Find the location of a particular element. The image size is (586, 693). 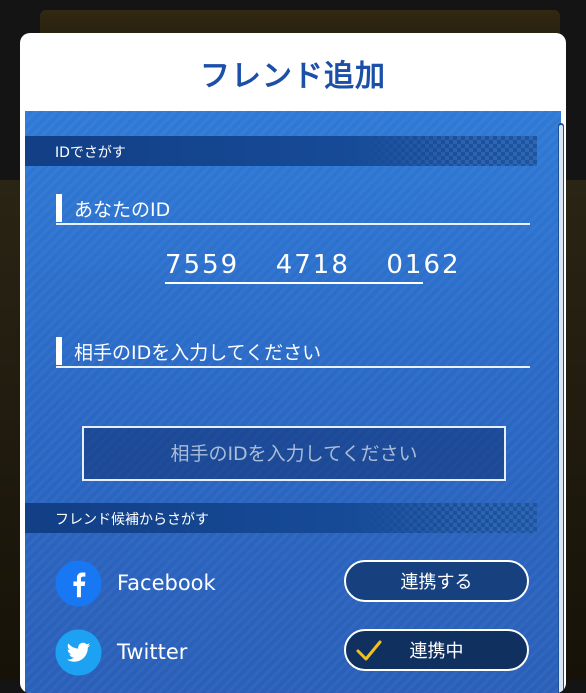

your-id-label: あなたのID is located at coordinates (293, 208).